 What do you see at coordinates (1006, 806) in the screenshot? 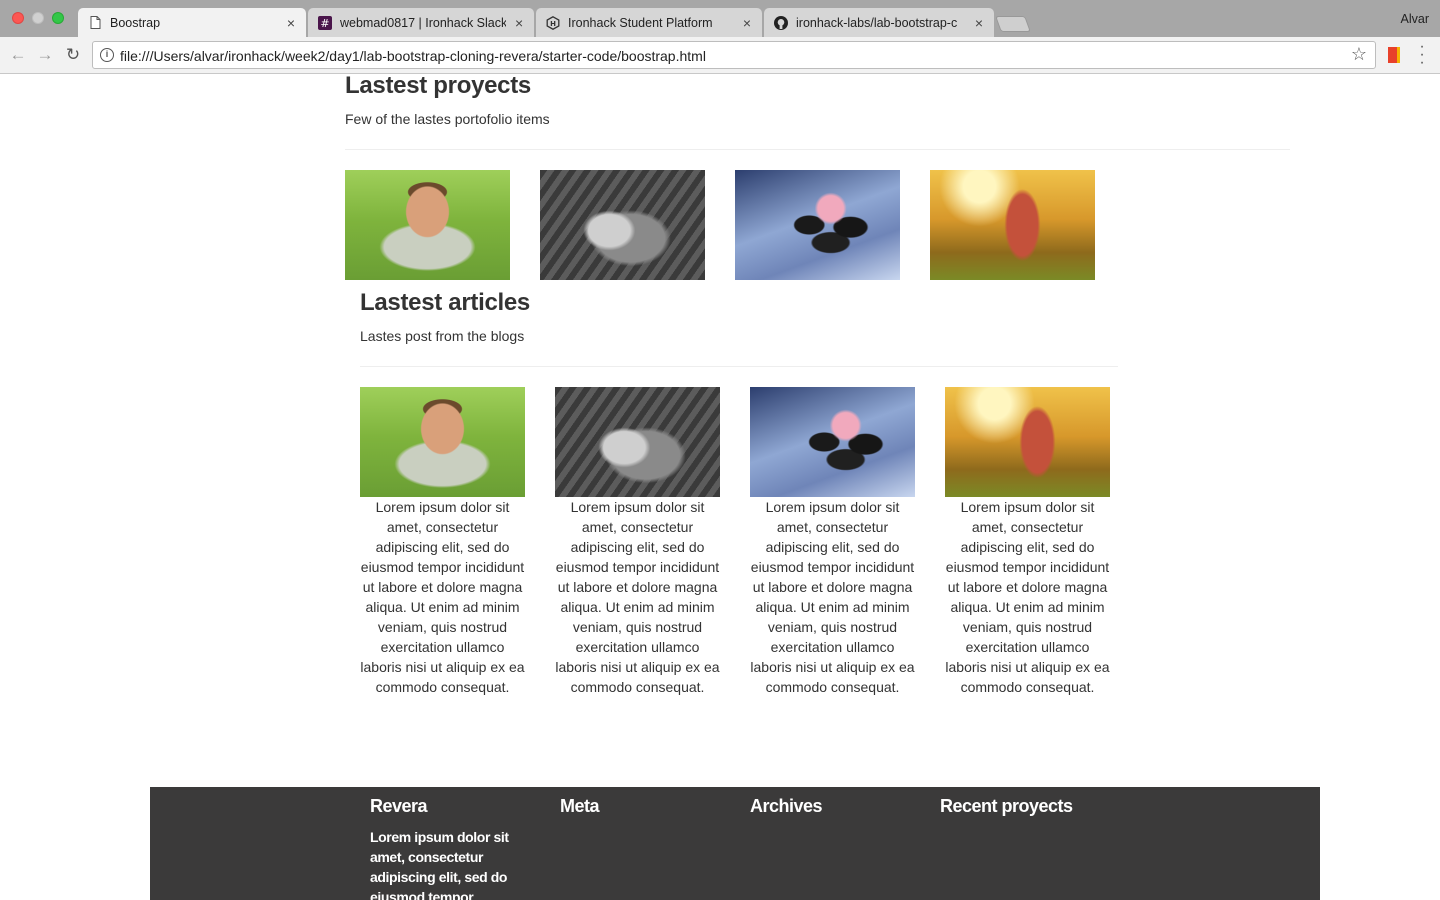
I see `footer-heading-recent-proyects: Recent proyects` at bounding box center [1006, 806].